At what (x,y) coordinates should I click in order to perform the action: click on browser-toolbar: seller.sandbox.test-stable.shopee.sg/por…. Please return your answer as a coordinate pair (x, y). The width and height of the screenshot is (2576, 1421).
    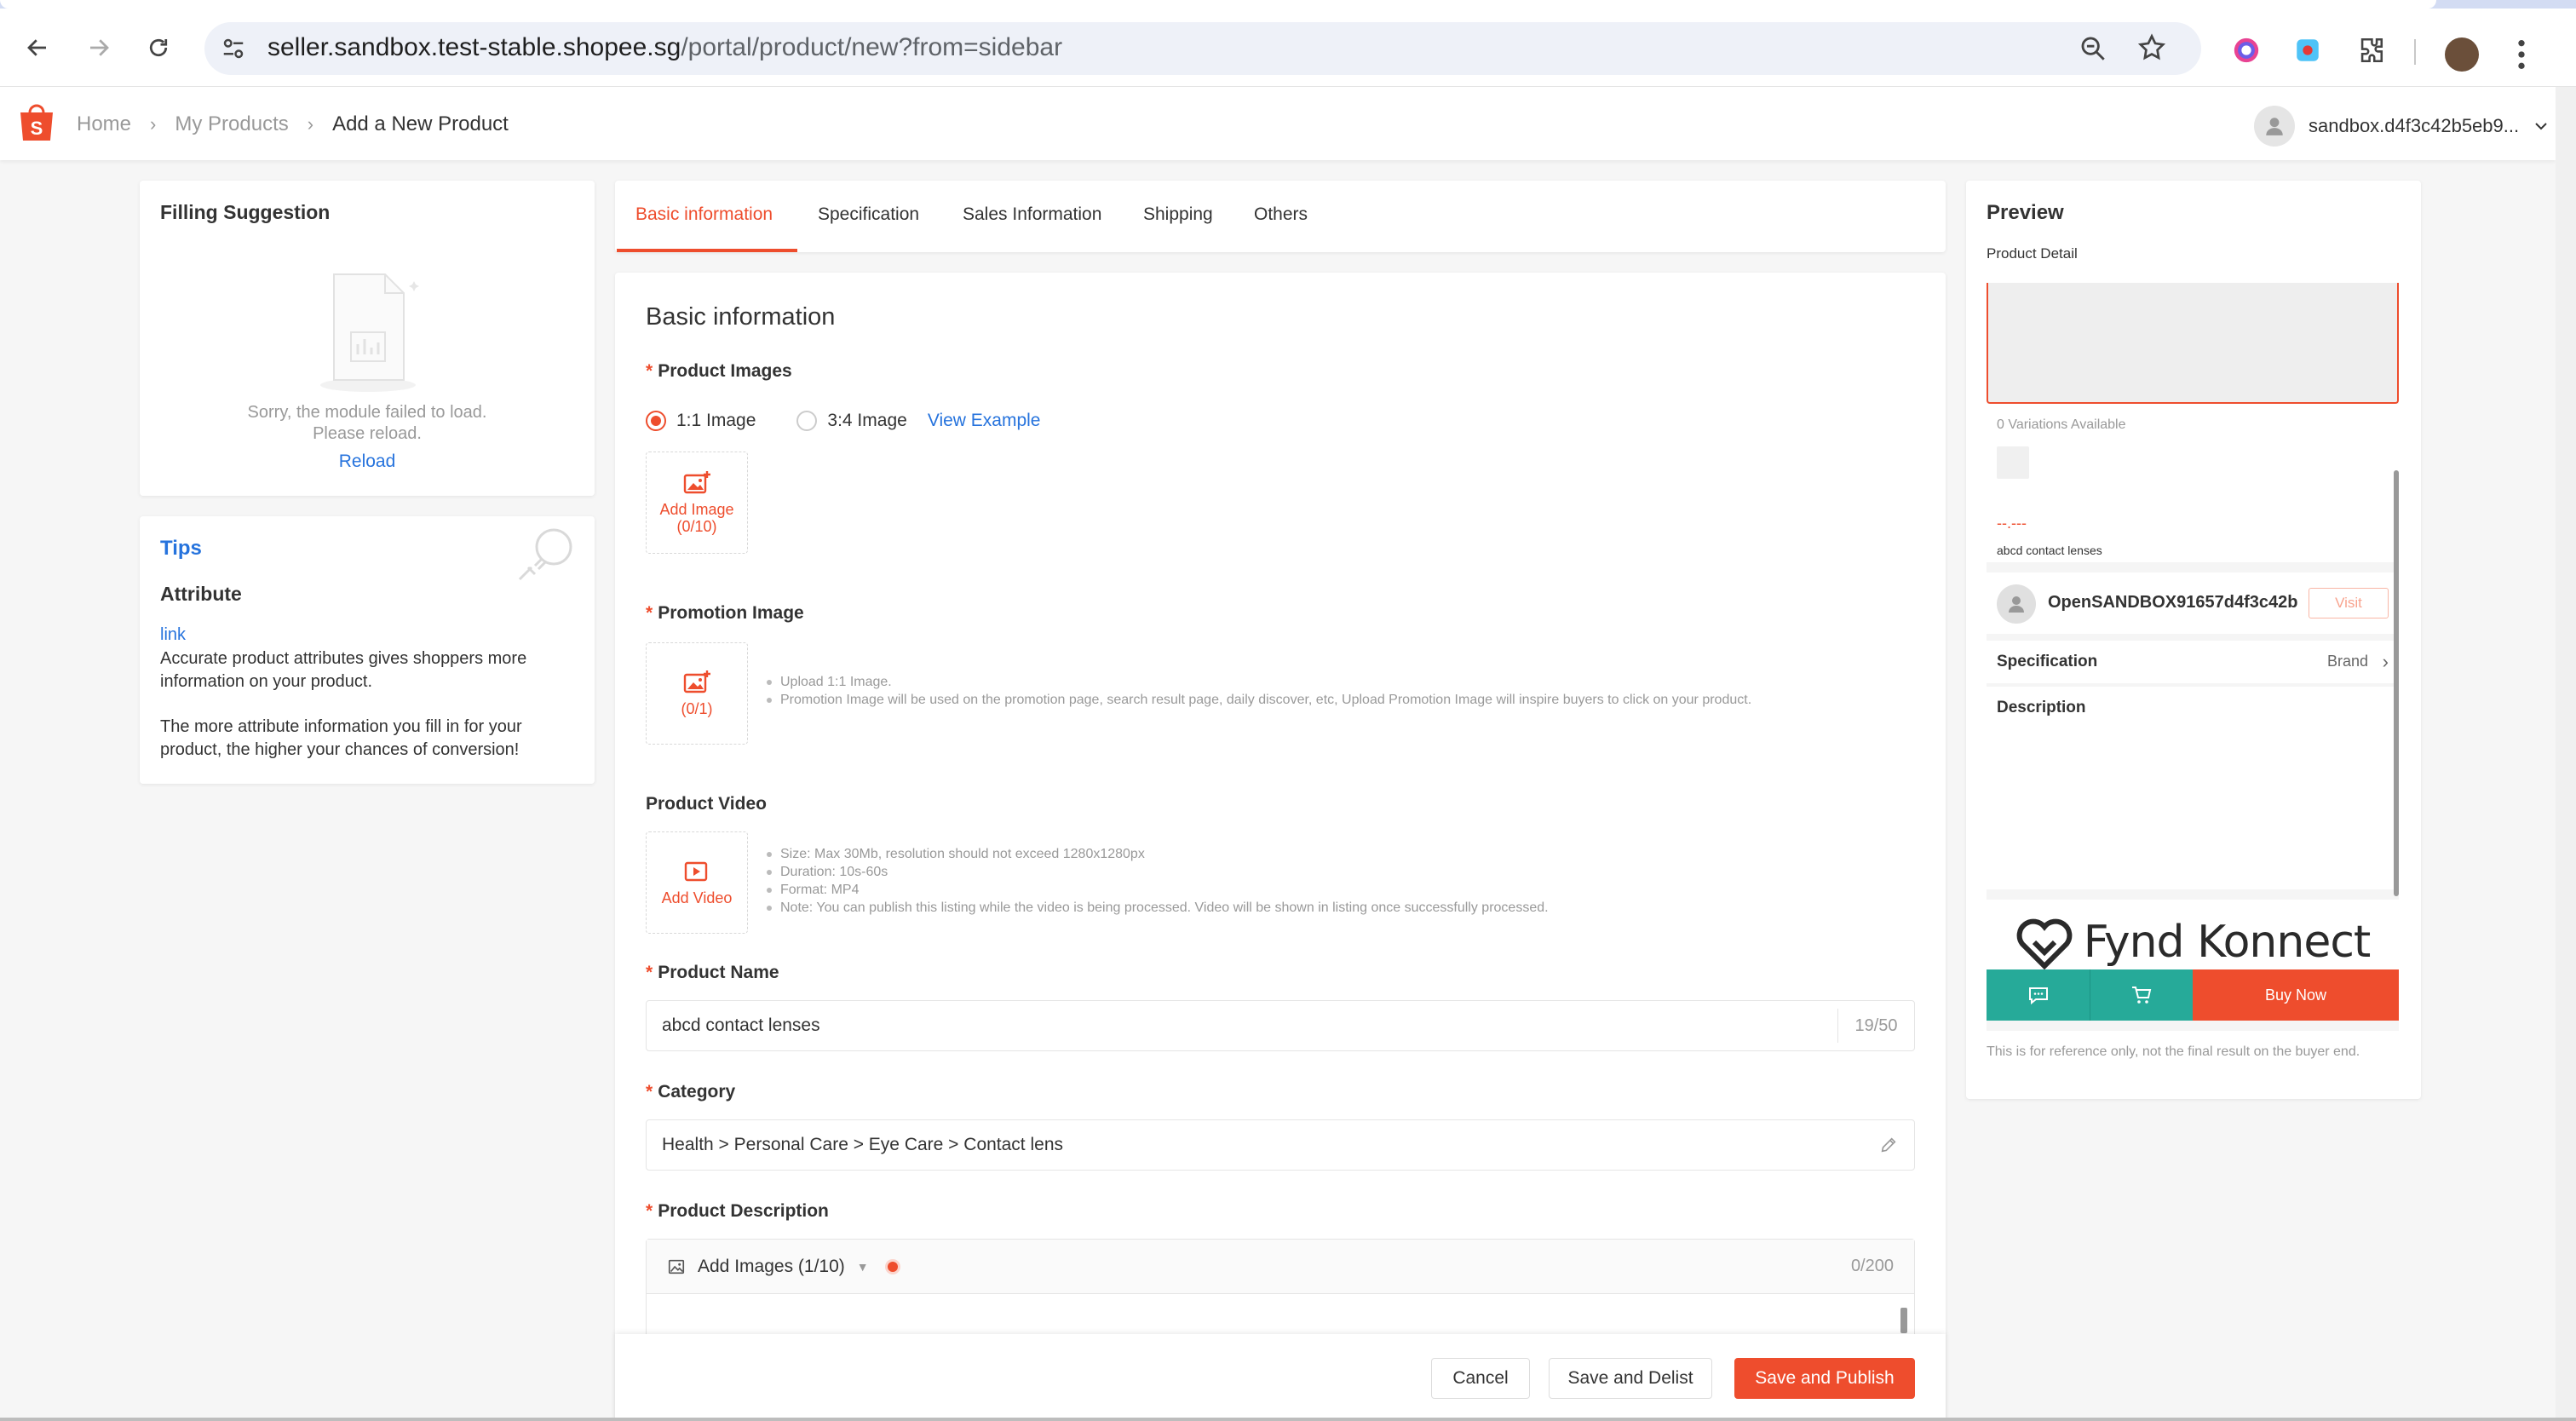
    Looking at the image, I should click on (1288, 48).